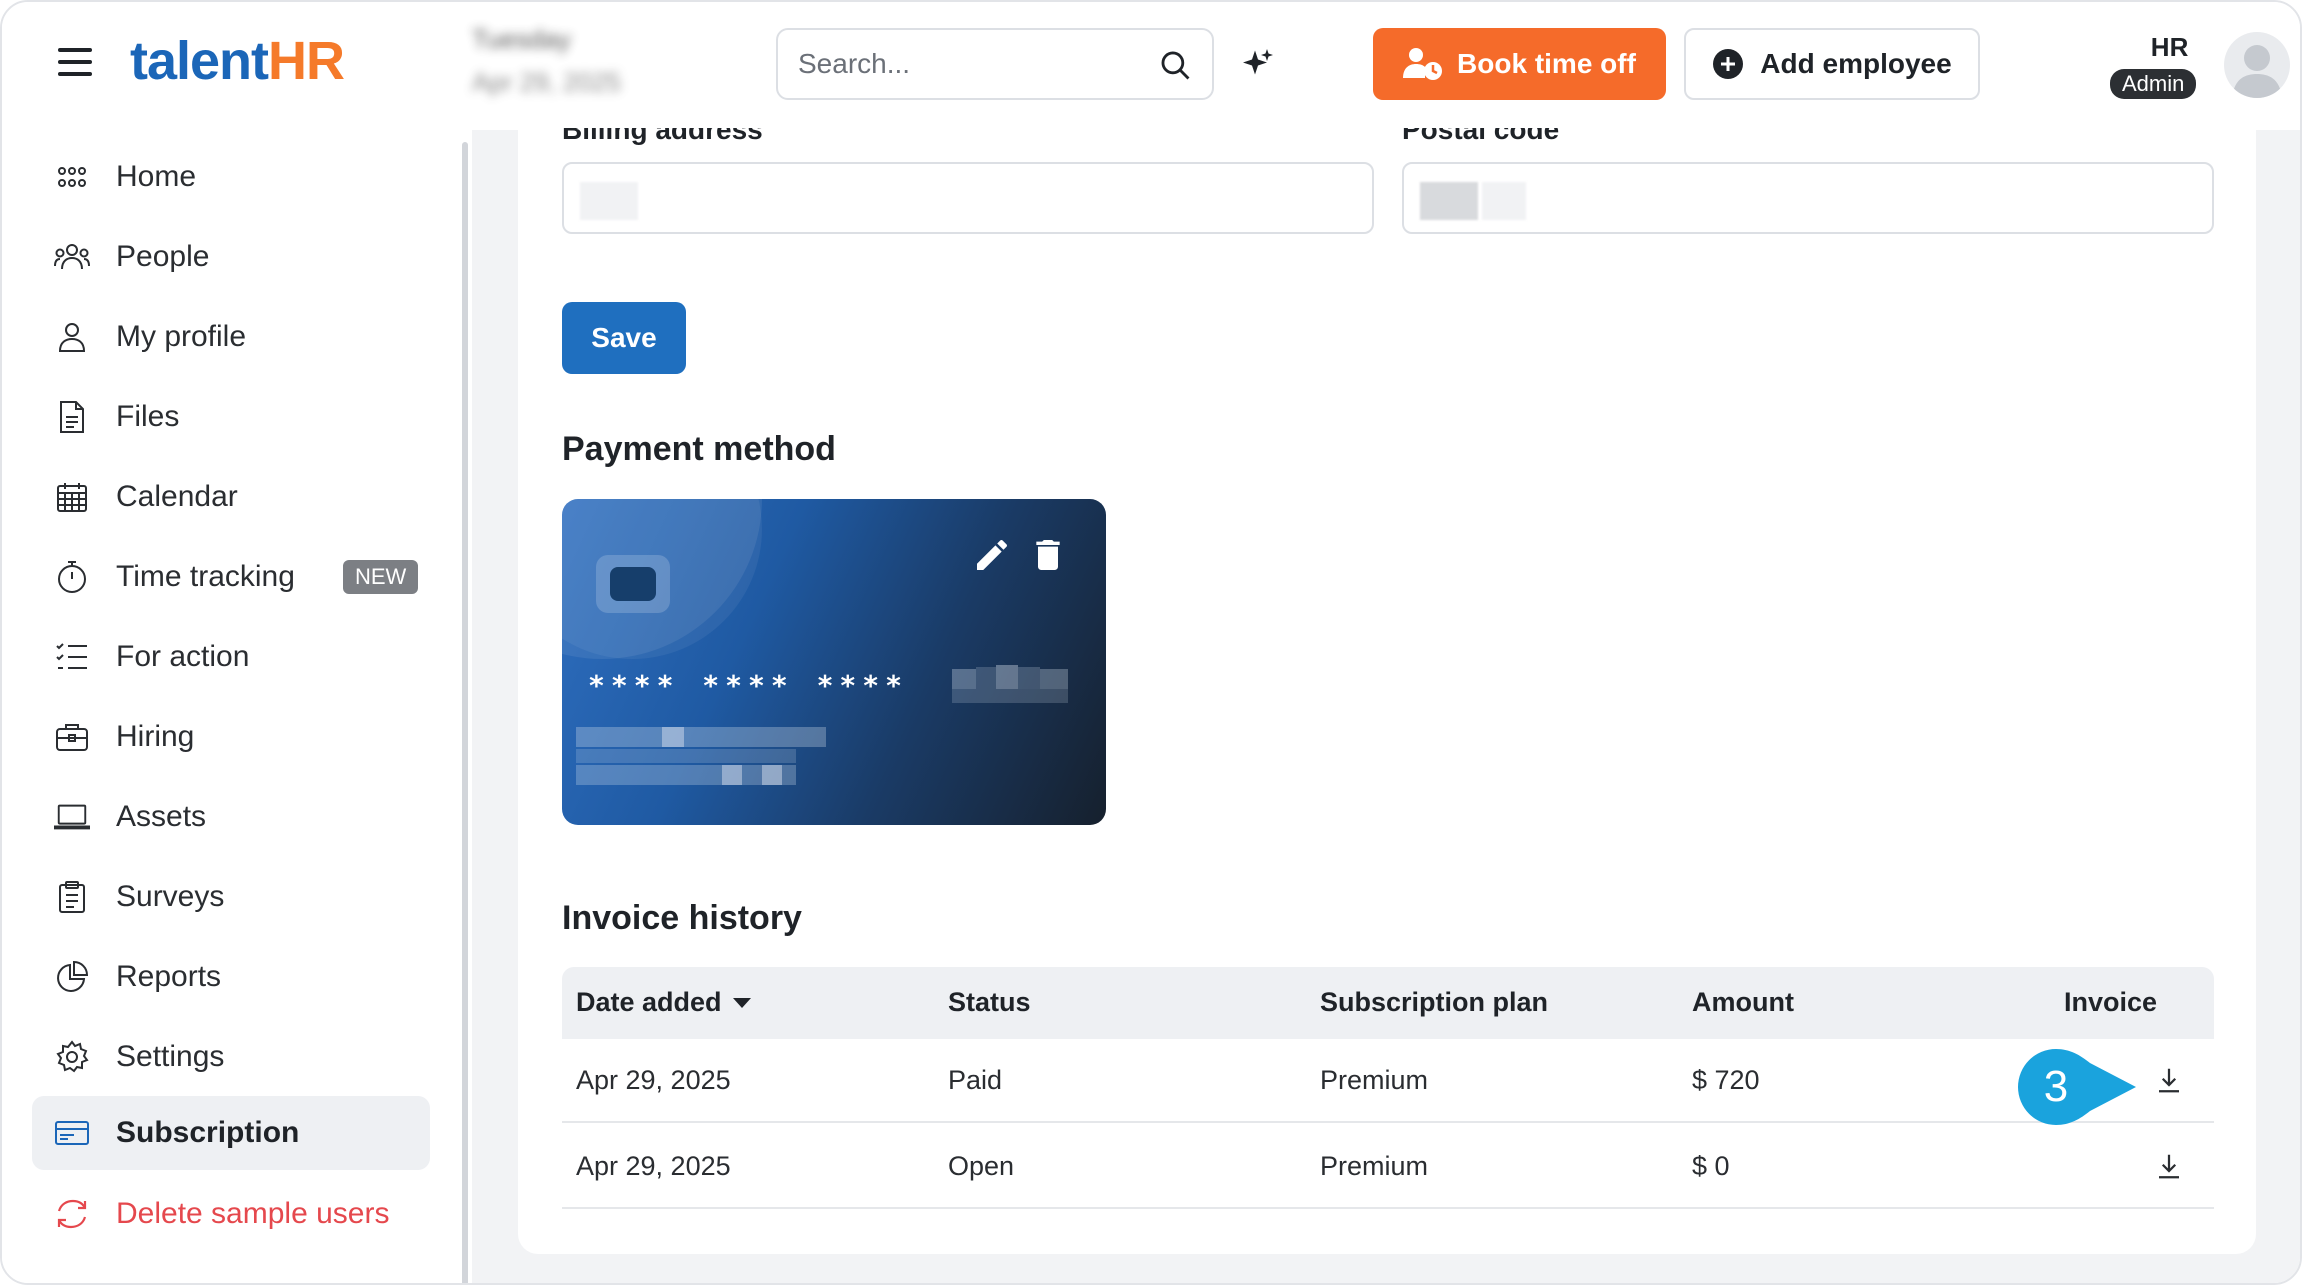 The image size is (2302, 1285). Describe the element at coordinates (253, 1213) in the screenshot. I see `sidebar-item-label: Delete sample users` at that location.